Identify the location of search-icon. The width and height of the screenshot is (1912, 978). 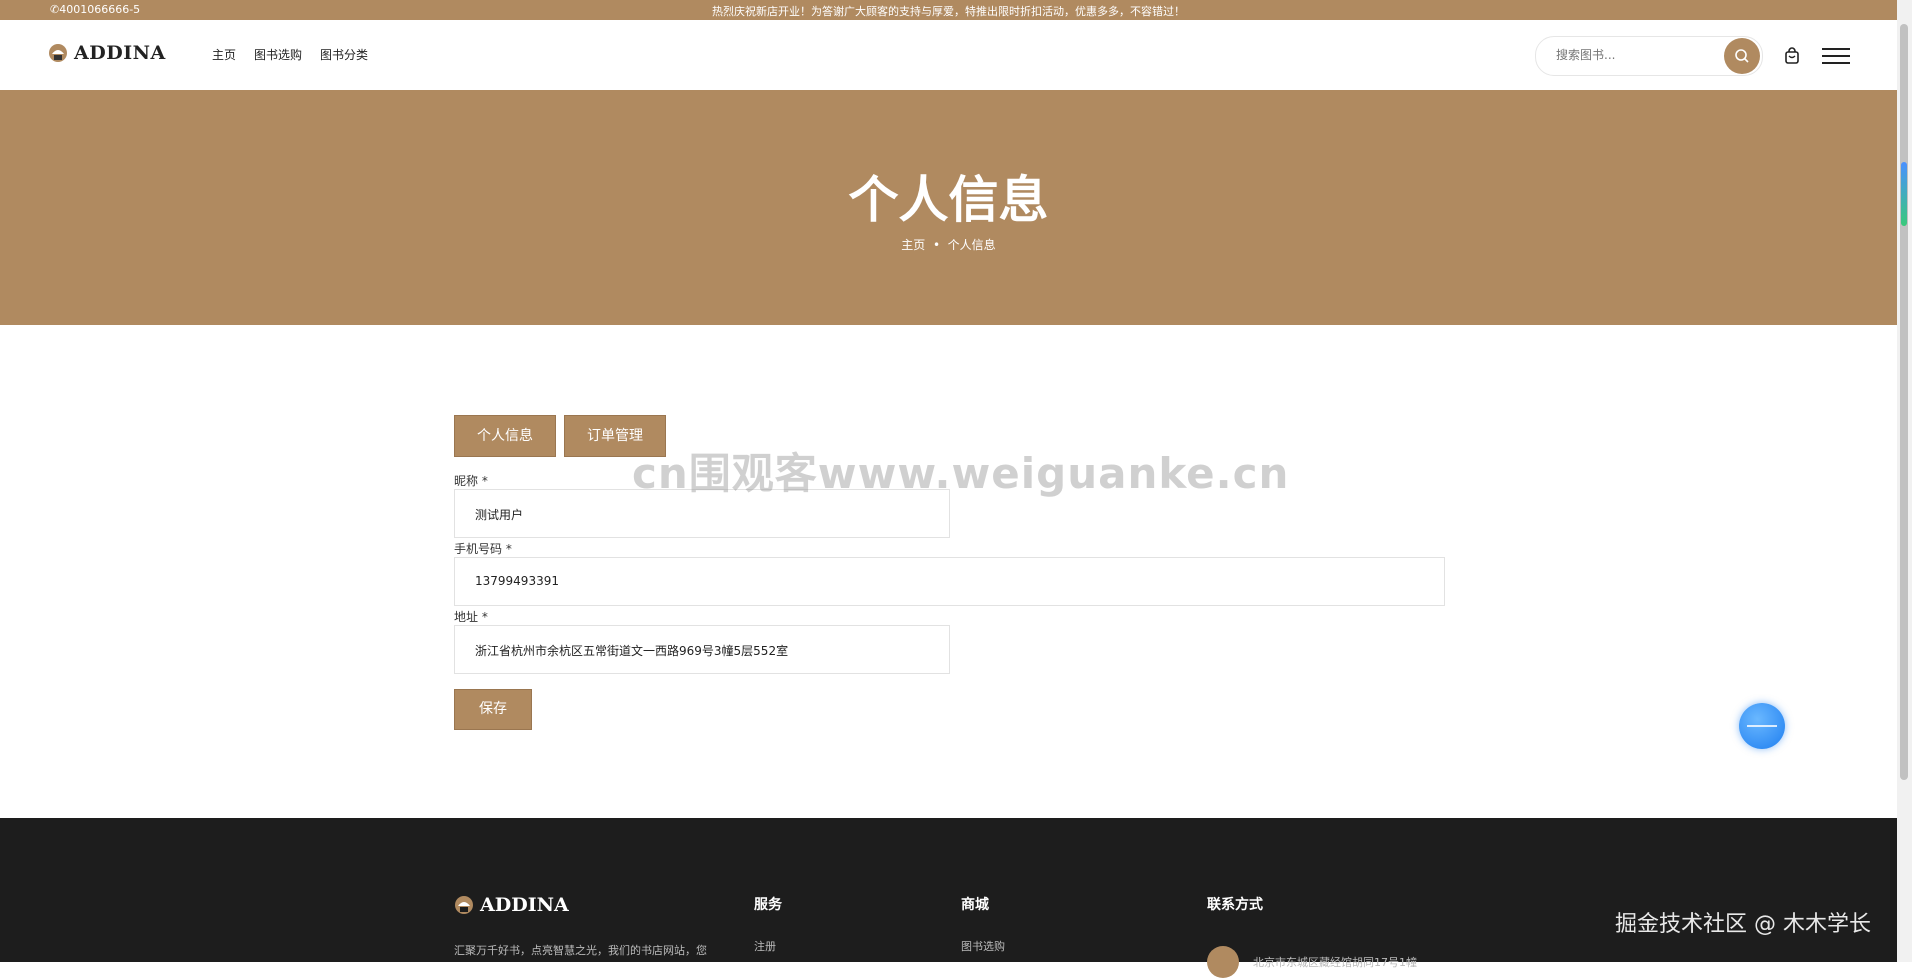
(1742, 56).